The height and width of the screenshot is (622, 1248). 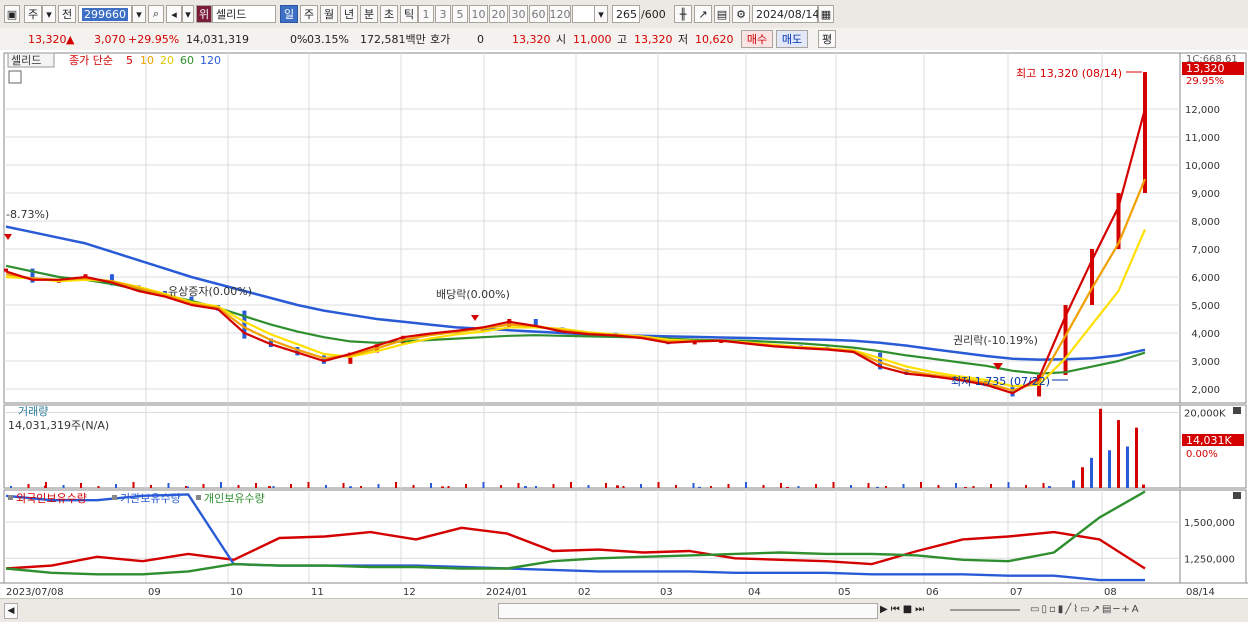 I want to click on date-input: 2024/08/14, so click(x=786, y=14).